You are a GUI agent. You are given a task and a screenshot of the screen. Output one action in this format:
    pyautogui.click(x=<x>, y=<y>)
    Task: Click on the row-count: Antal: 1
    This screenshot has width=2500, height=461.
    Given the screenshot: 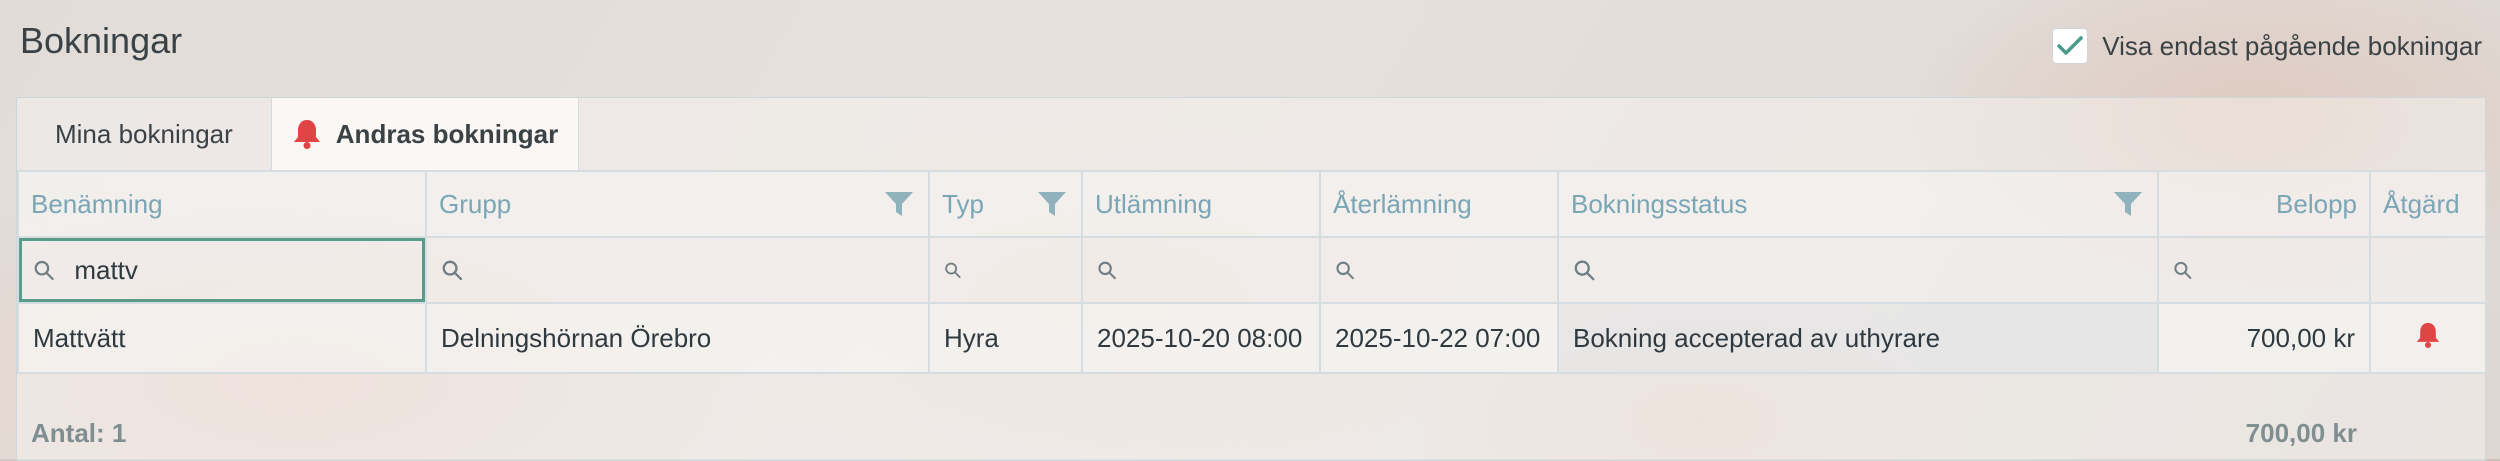 What is the action you would take?
    pyautogui.click(x=79, y=432)
    